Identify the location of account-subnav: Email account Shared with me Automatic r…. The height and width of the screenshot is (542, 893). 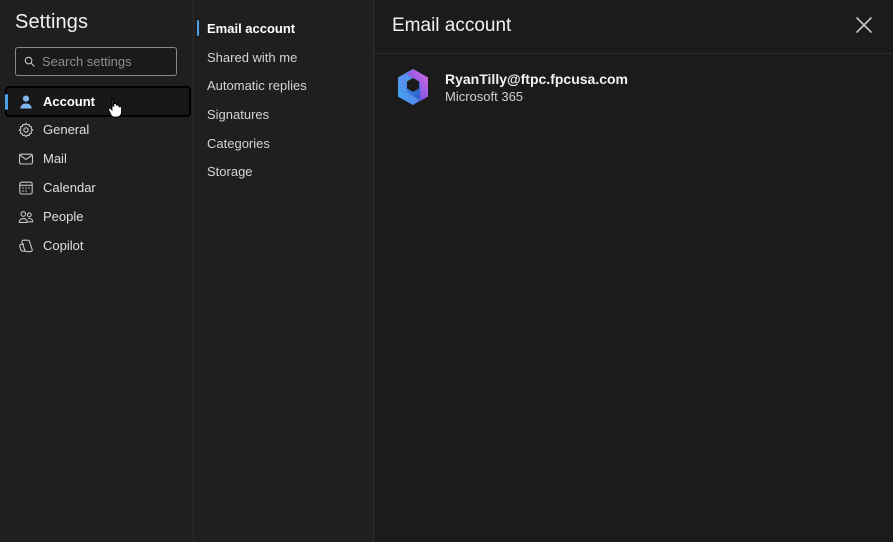
(282, 100).